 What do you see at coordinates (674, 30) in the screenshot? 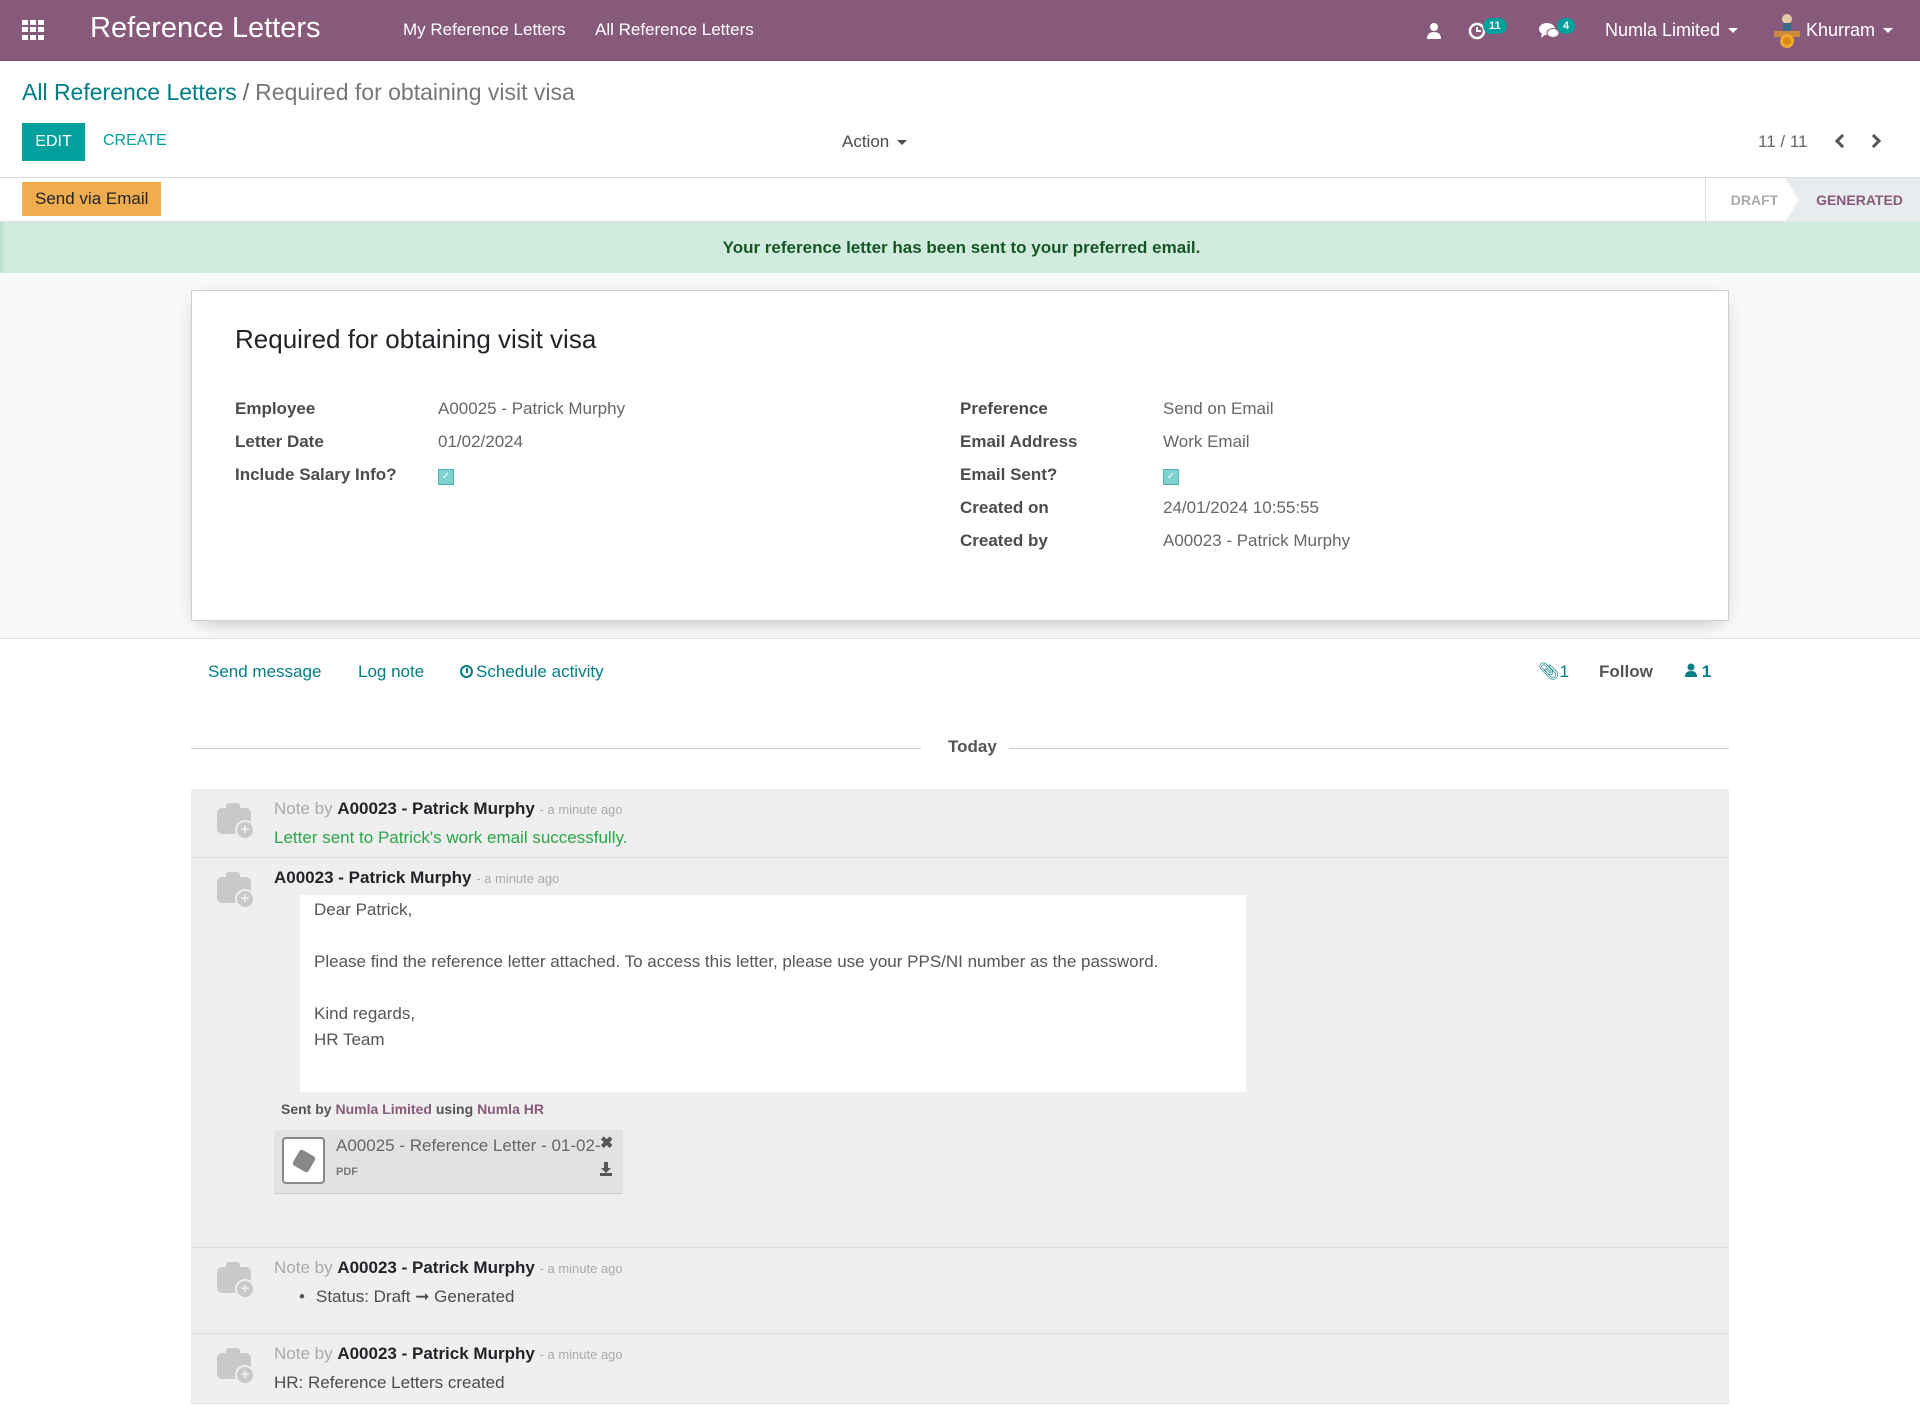
I see `menu-all-reference-letters: All Reference Letters` at bounding box center [674, 30].